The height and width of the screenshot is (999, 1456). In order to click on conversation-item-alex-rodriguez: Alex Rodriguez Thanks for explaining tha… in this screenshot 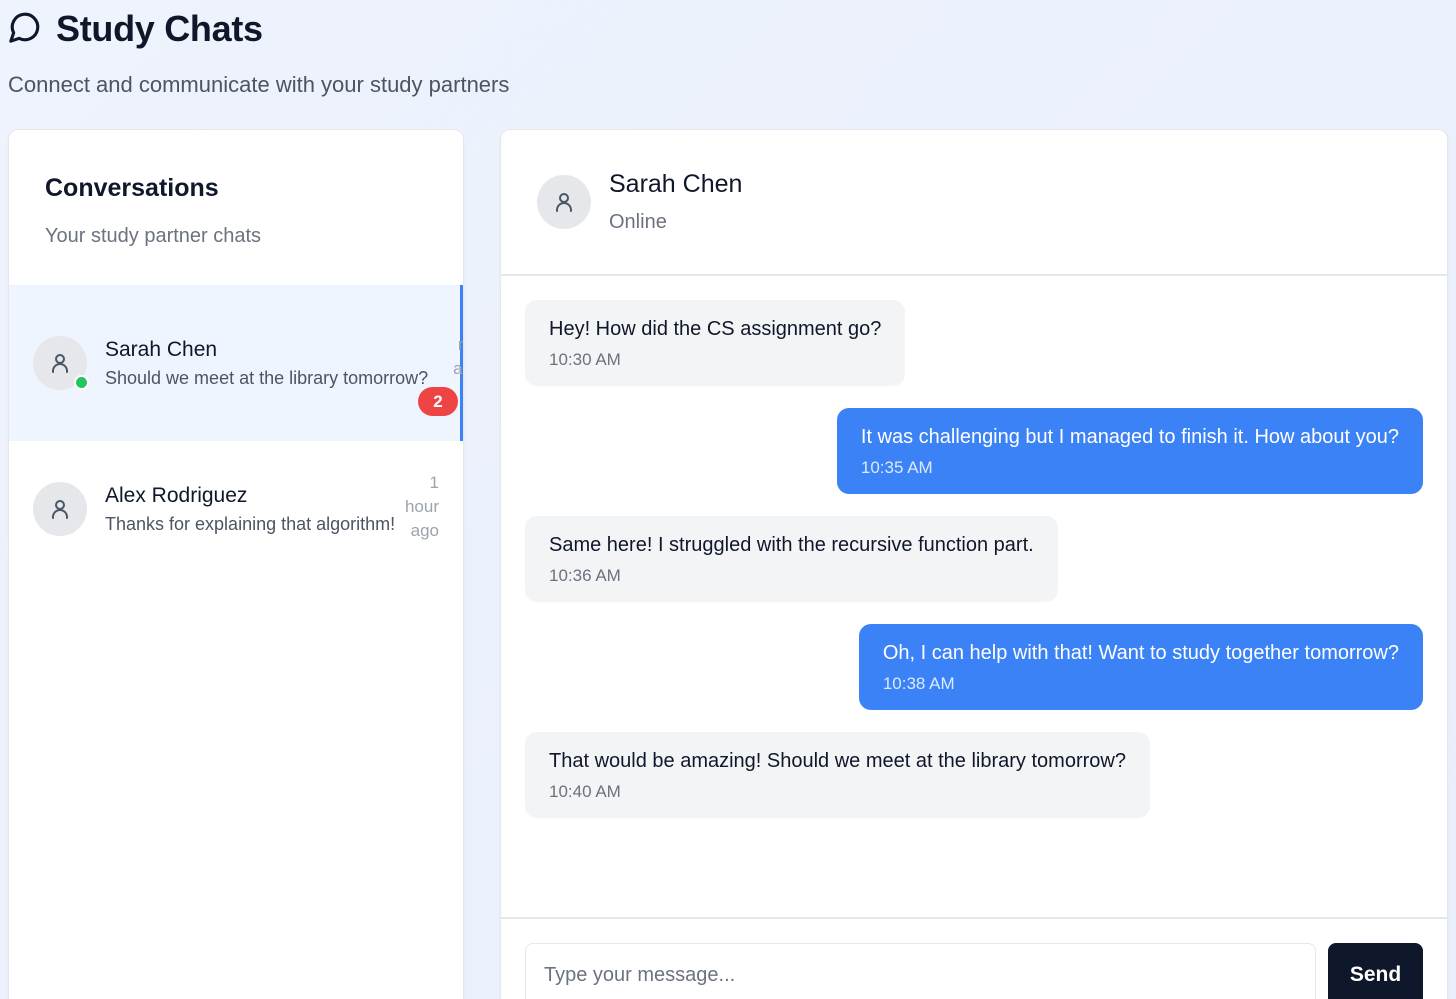, I will do `click(236, 509)`.